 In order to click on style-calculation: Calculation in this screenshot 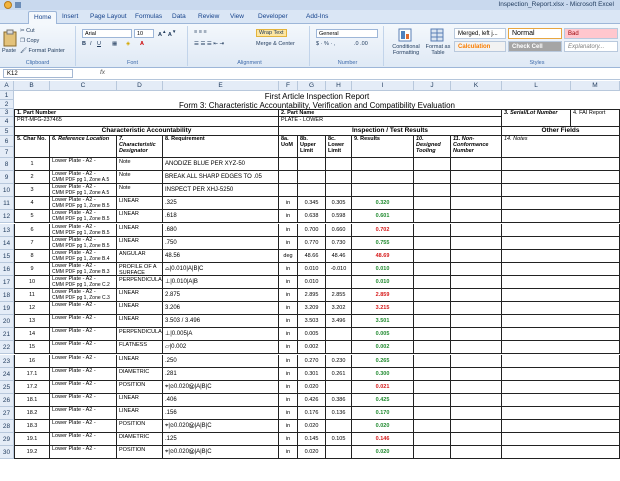, I will do `click(480, 46)`.